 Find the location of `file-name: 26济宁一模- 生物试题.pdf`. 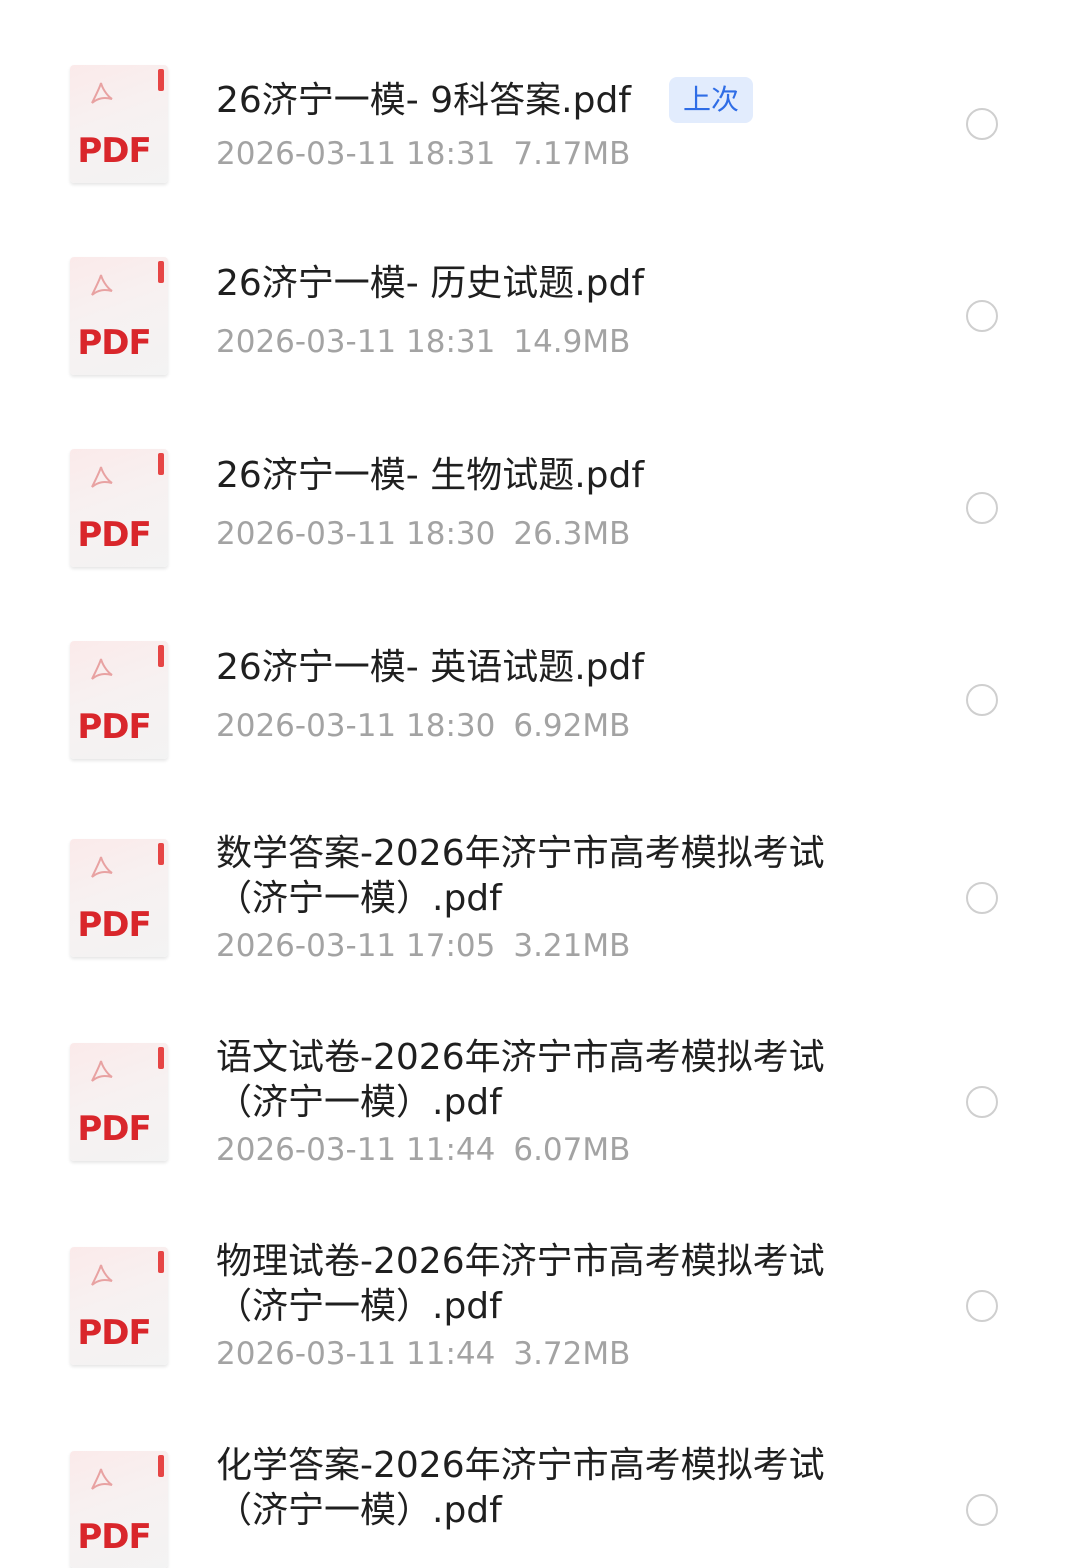

file-name: 26济宁一模- 生物试题.pdf is located at coordinates (430, 475).